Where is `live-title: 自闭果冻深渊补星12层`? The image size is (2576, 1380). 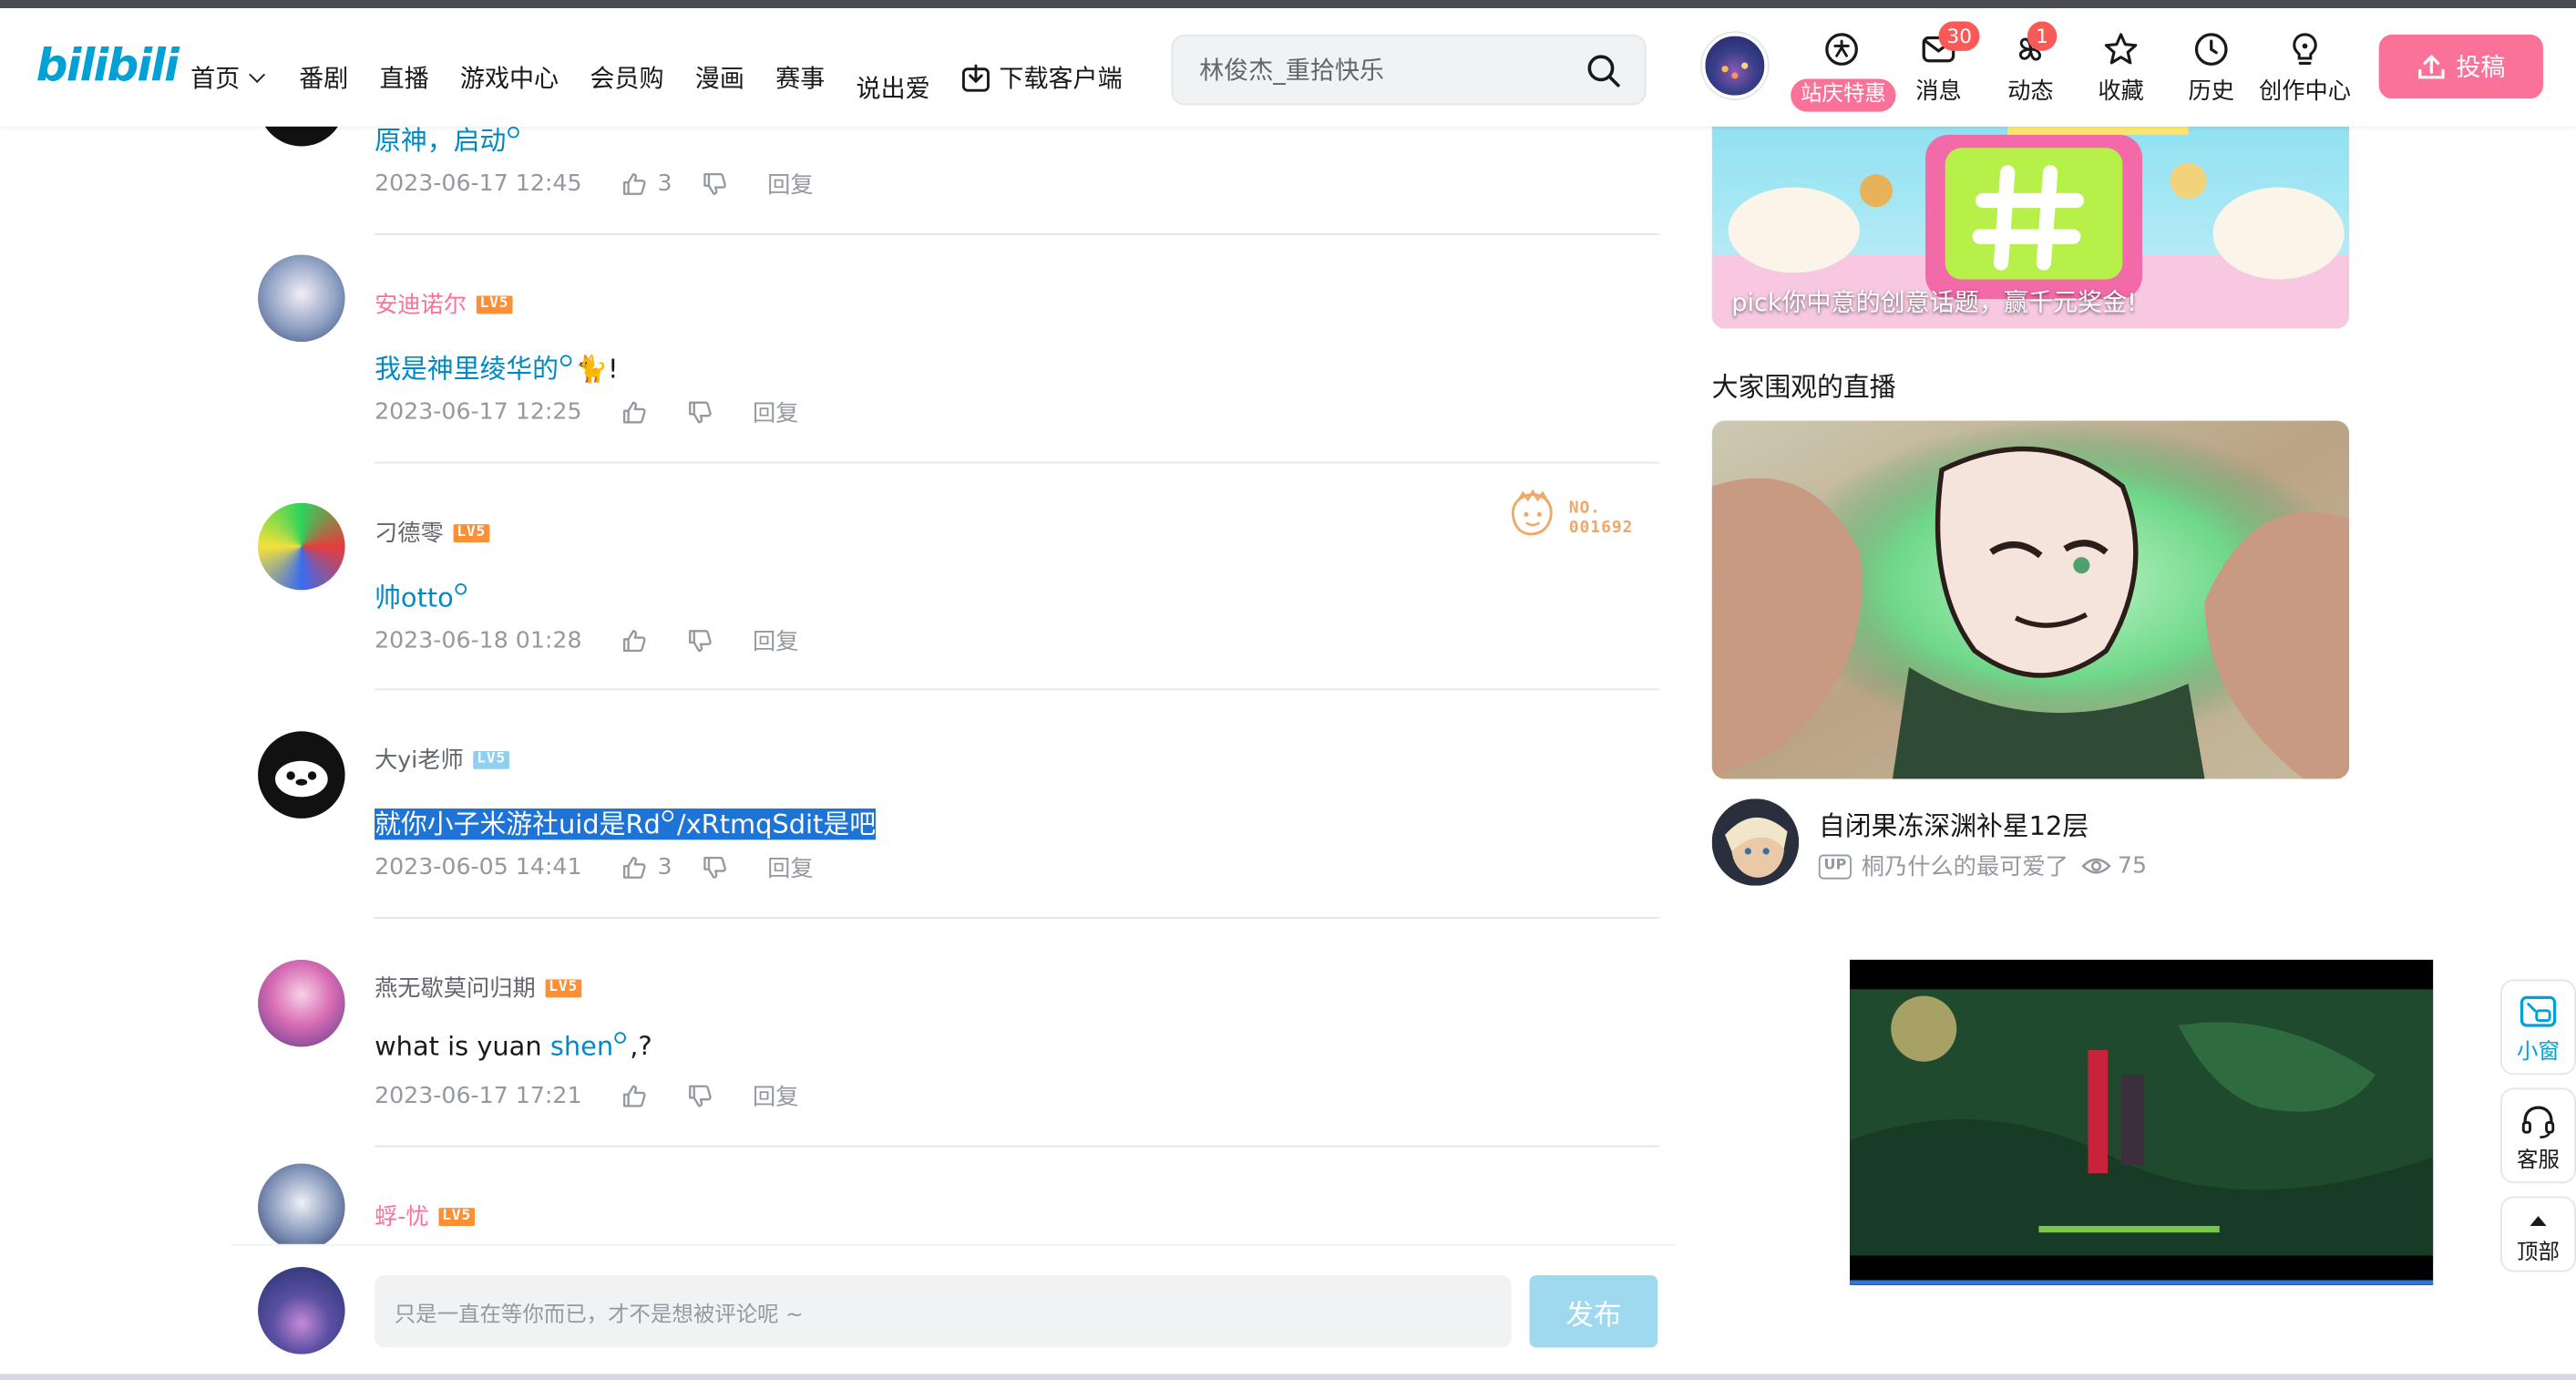 live-title: 自闭果冻深渊补星12层 is located at coordinates (1954, 824).